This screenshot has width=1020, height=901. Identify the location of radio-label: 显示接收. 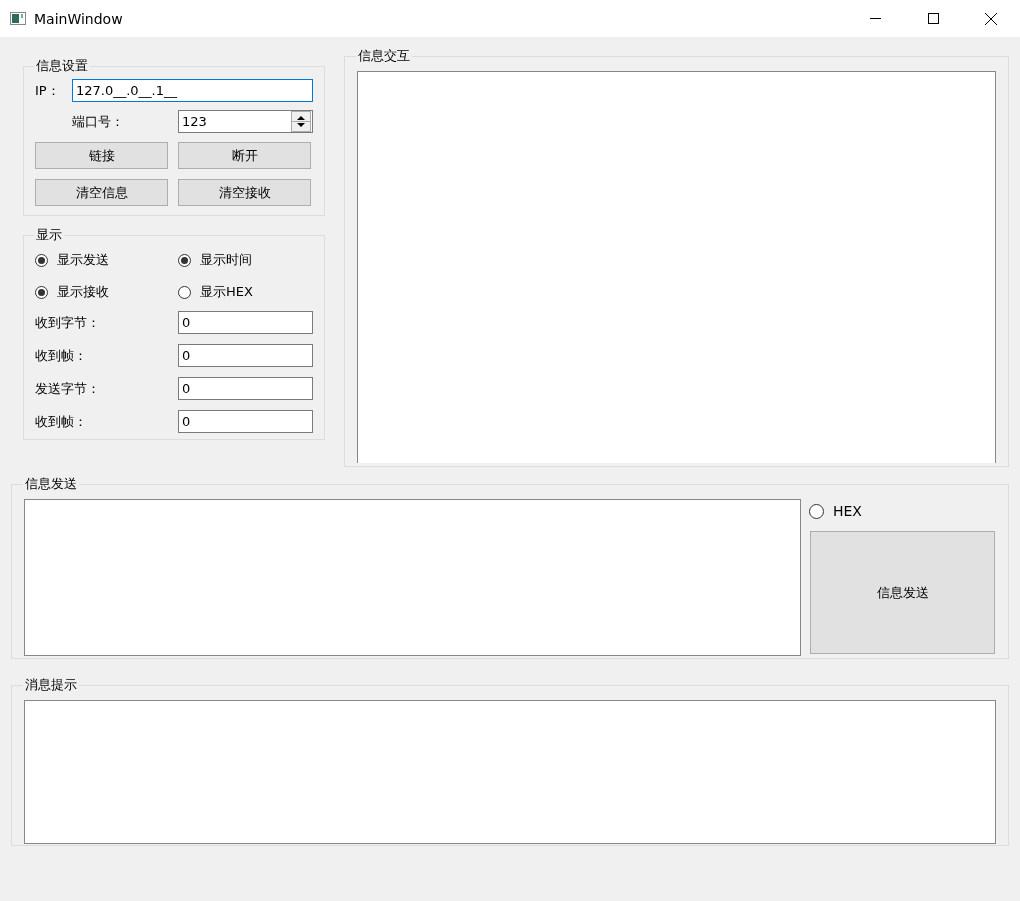
(83, 292).